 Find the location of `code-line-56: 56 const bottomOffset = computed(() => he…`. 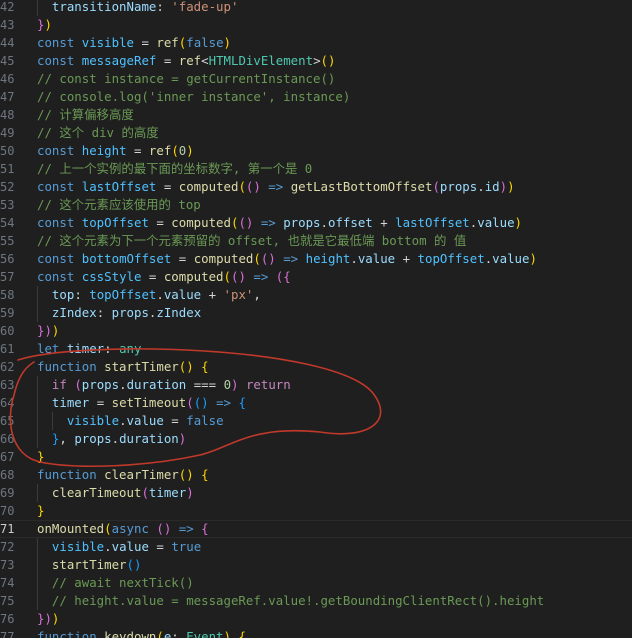

code-line-56: 56 const bottomOffset = computed(() => he… is located at coordinates (316, 259).